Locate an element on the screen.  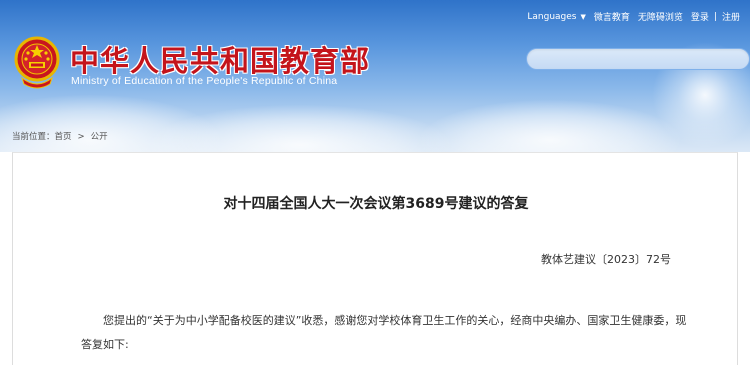
breadcrumb-public: 公开 is located at coordinates (99, 137).